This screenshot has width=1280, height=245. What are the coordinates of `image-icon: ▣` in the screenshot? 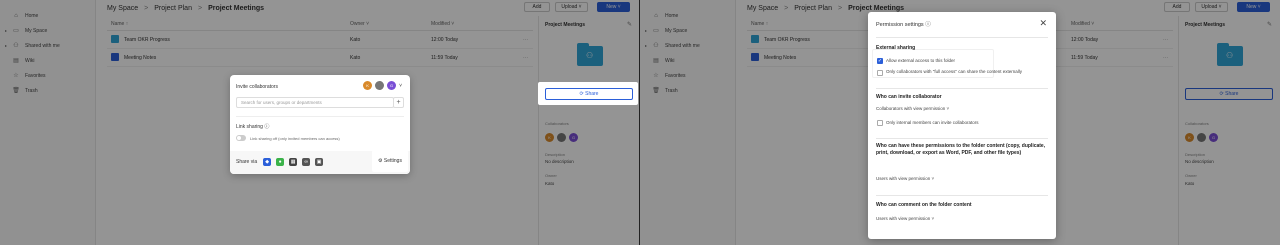 It's located at (319, 162).